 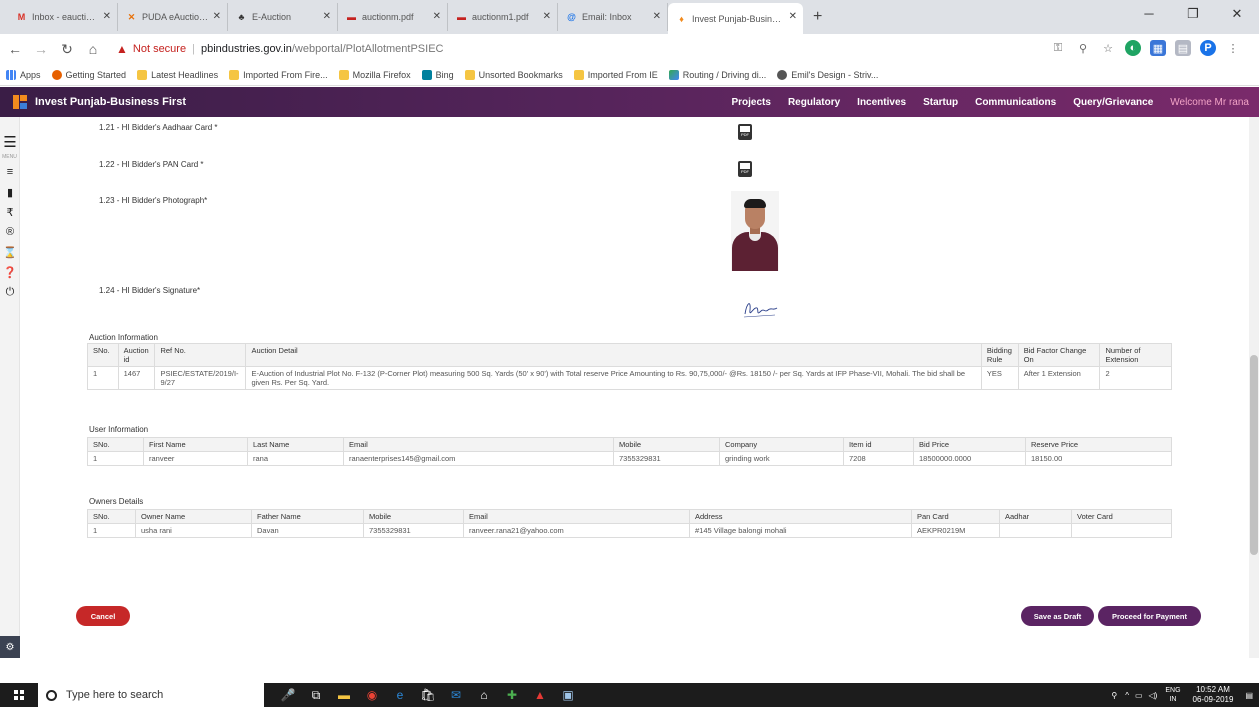 What do you see at coordinates (1133, 48) in the screenshot?
I see `extension-icon: ◐` at bounding box center [1133, 48].